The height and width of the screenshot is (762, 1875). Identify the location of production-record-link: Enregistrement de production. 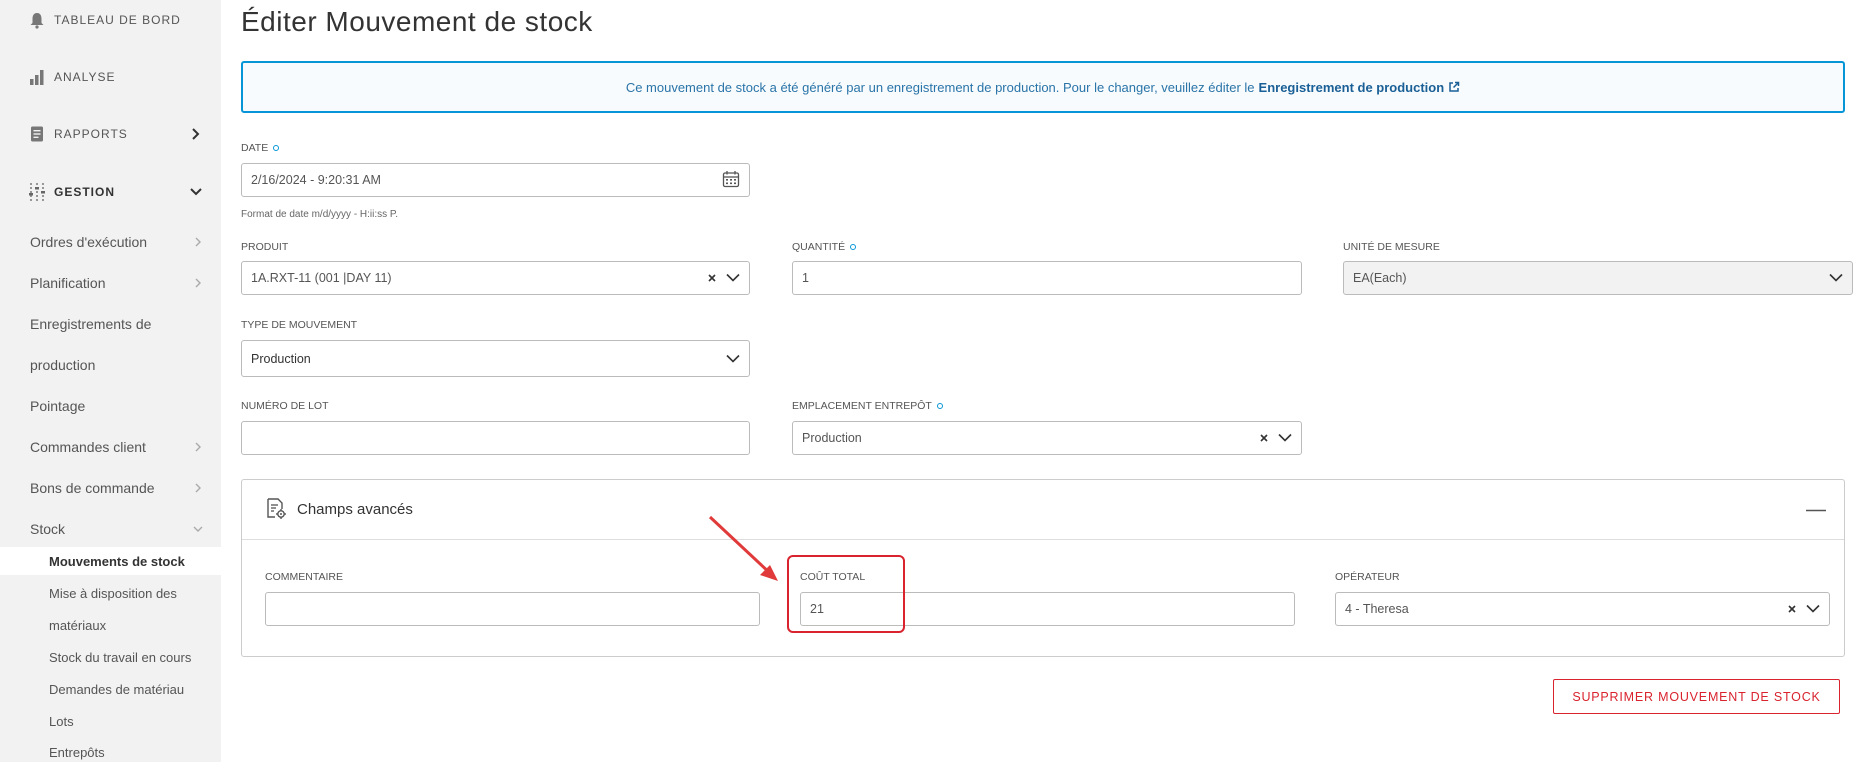
(1352, 87).